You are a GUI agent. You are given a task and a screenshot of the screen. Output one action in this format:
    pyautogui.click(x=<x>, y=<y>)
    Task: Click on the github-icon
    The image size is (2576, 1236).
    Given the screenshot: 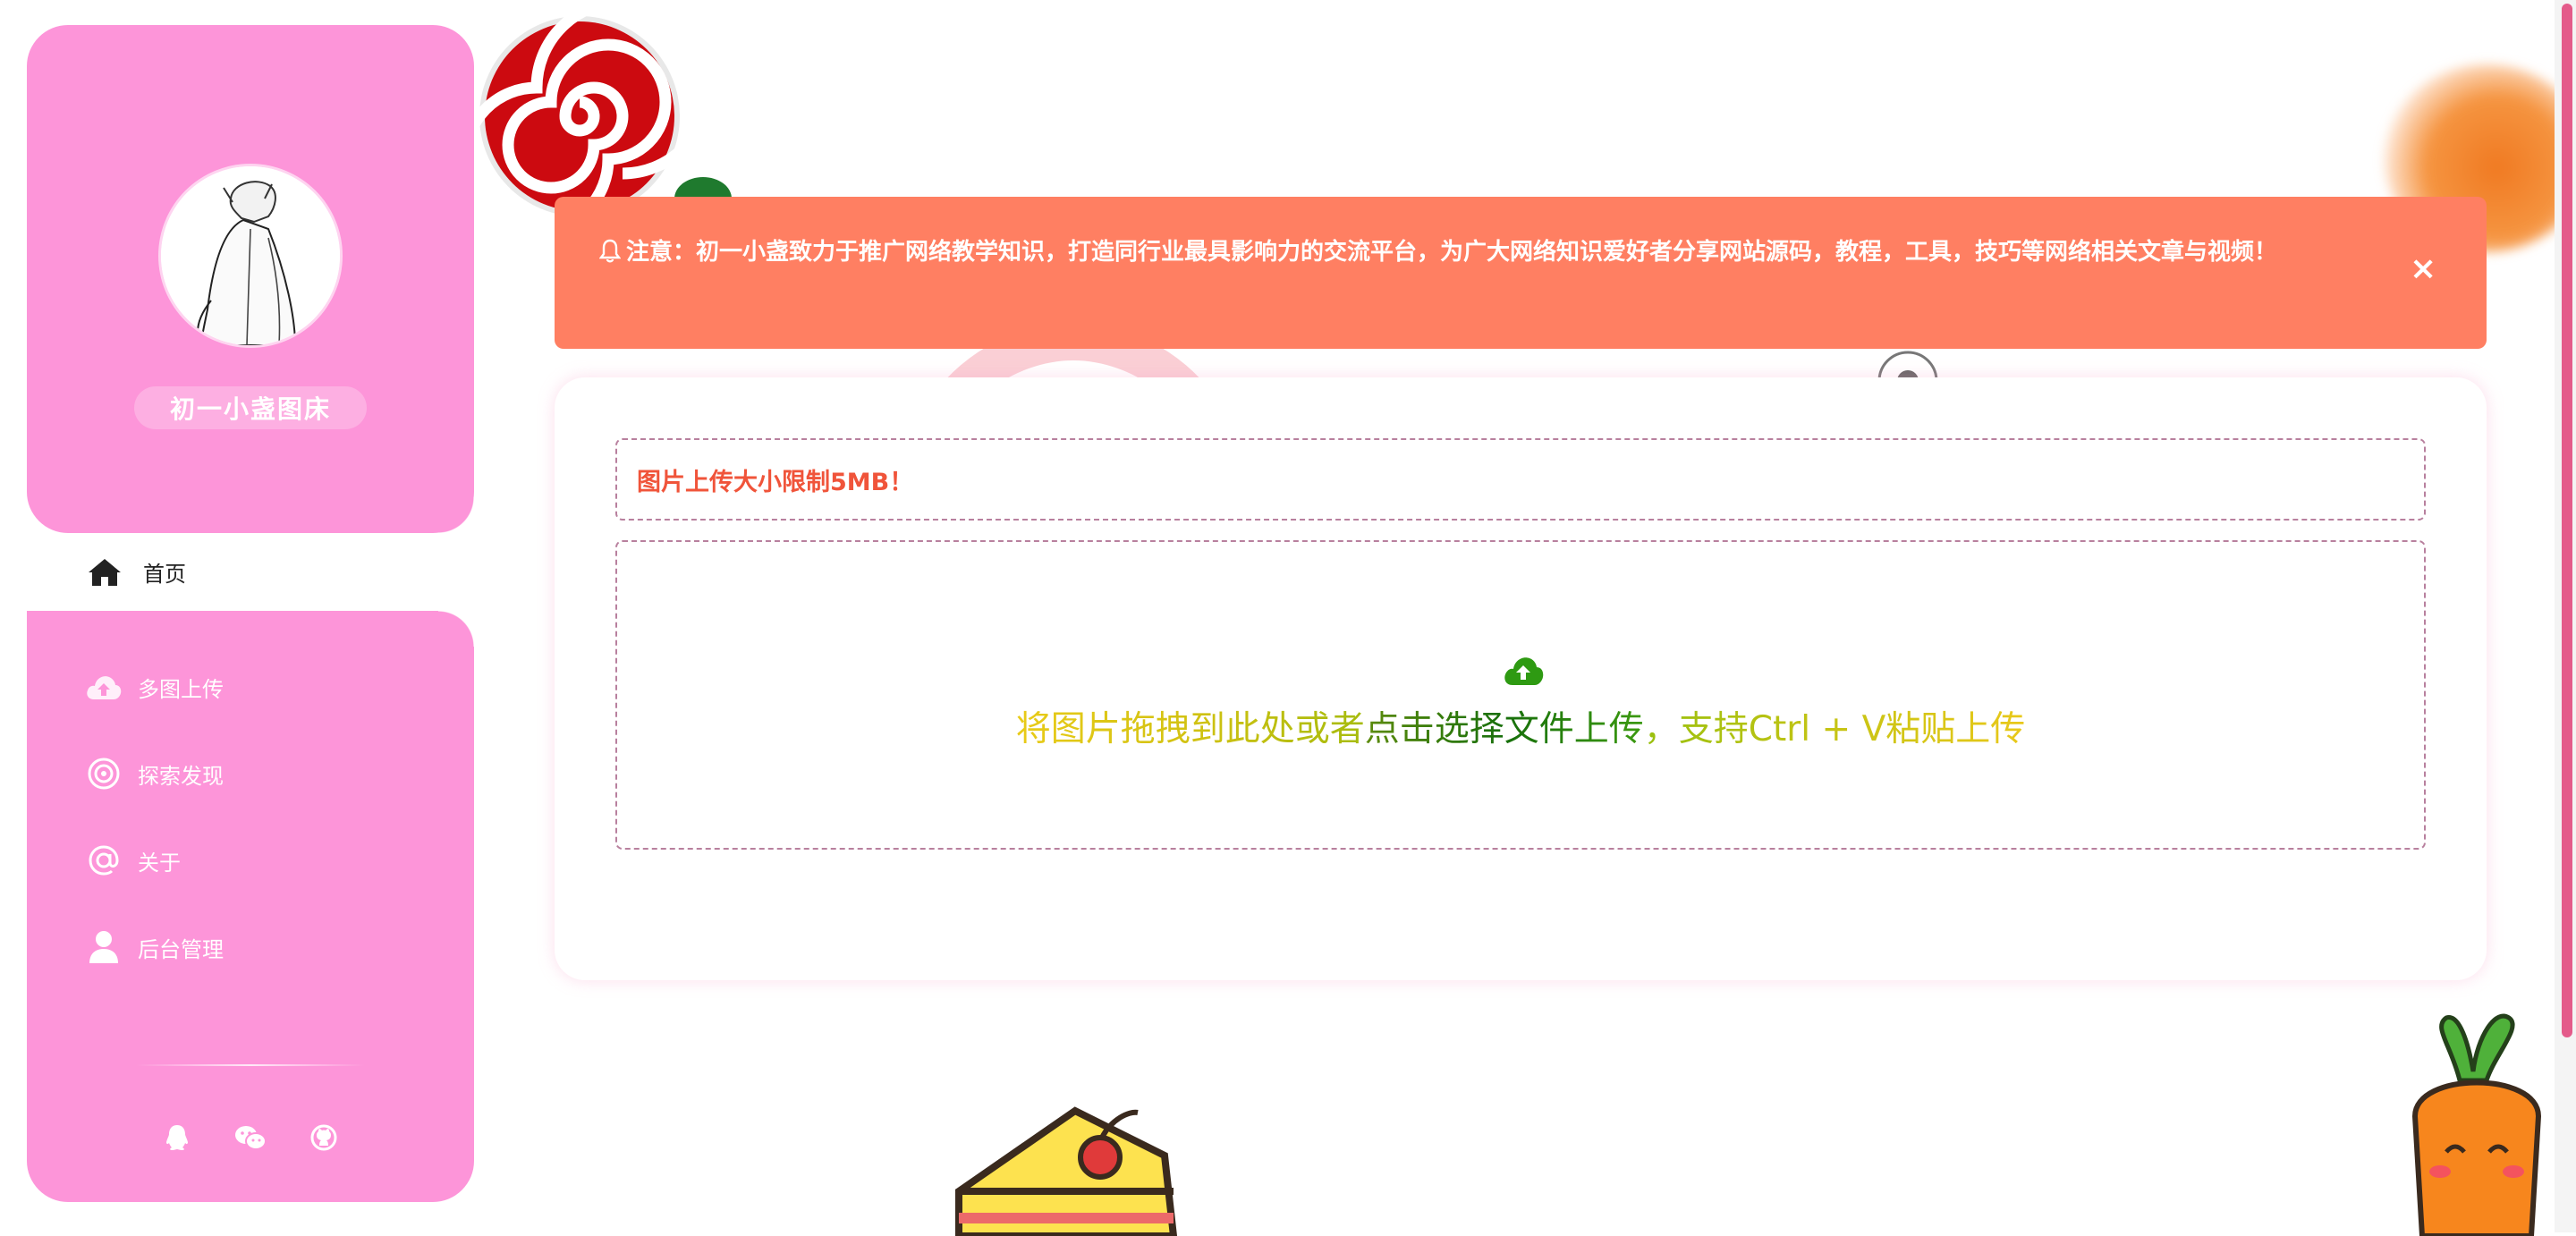 What is the action you would take?
    pyautogui.click(x=324, y=1138)
    